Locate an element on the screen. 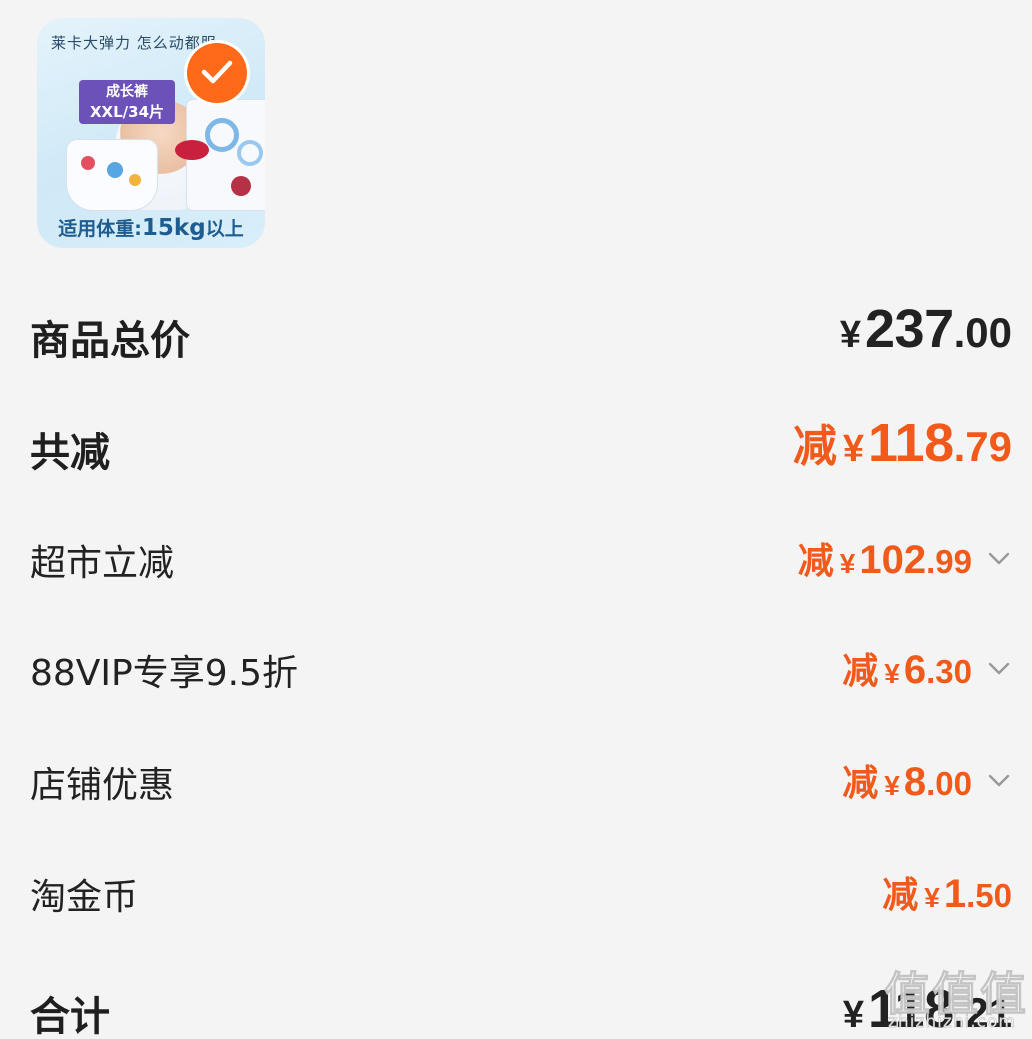 This screenshot has width=1032, height=1039. discount-row-taojinbi: 淘金币 减 ¥1.50 is located at coordinates (516, 894).